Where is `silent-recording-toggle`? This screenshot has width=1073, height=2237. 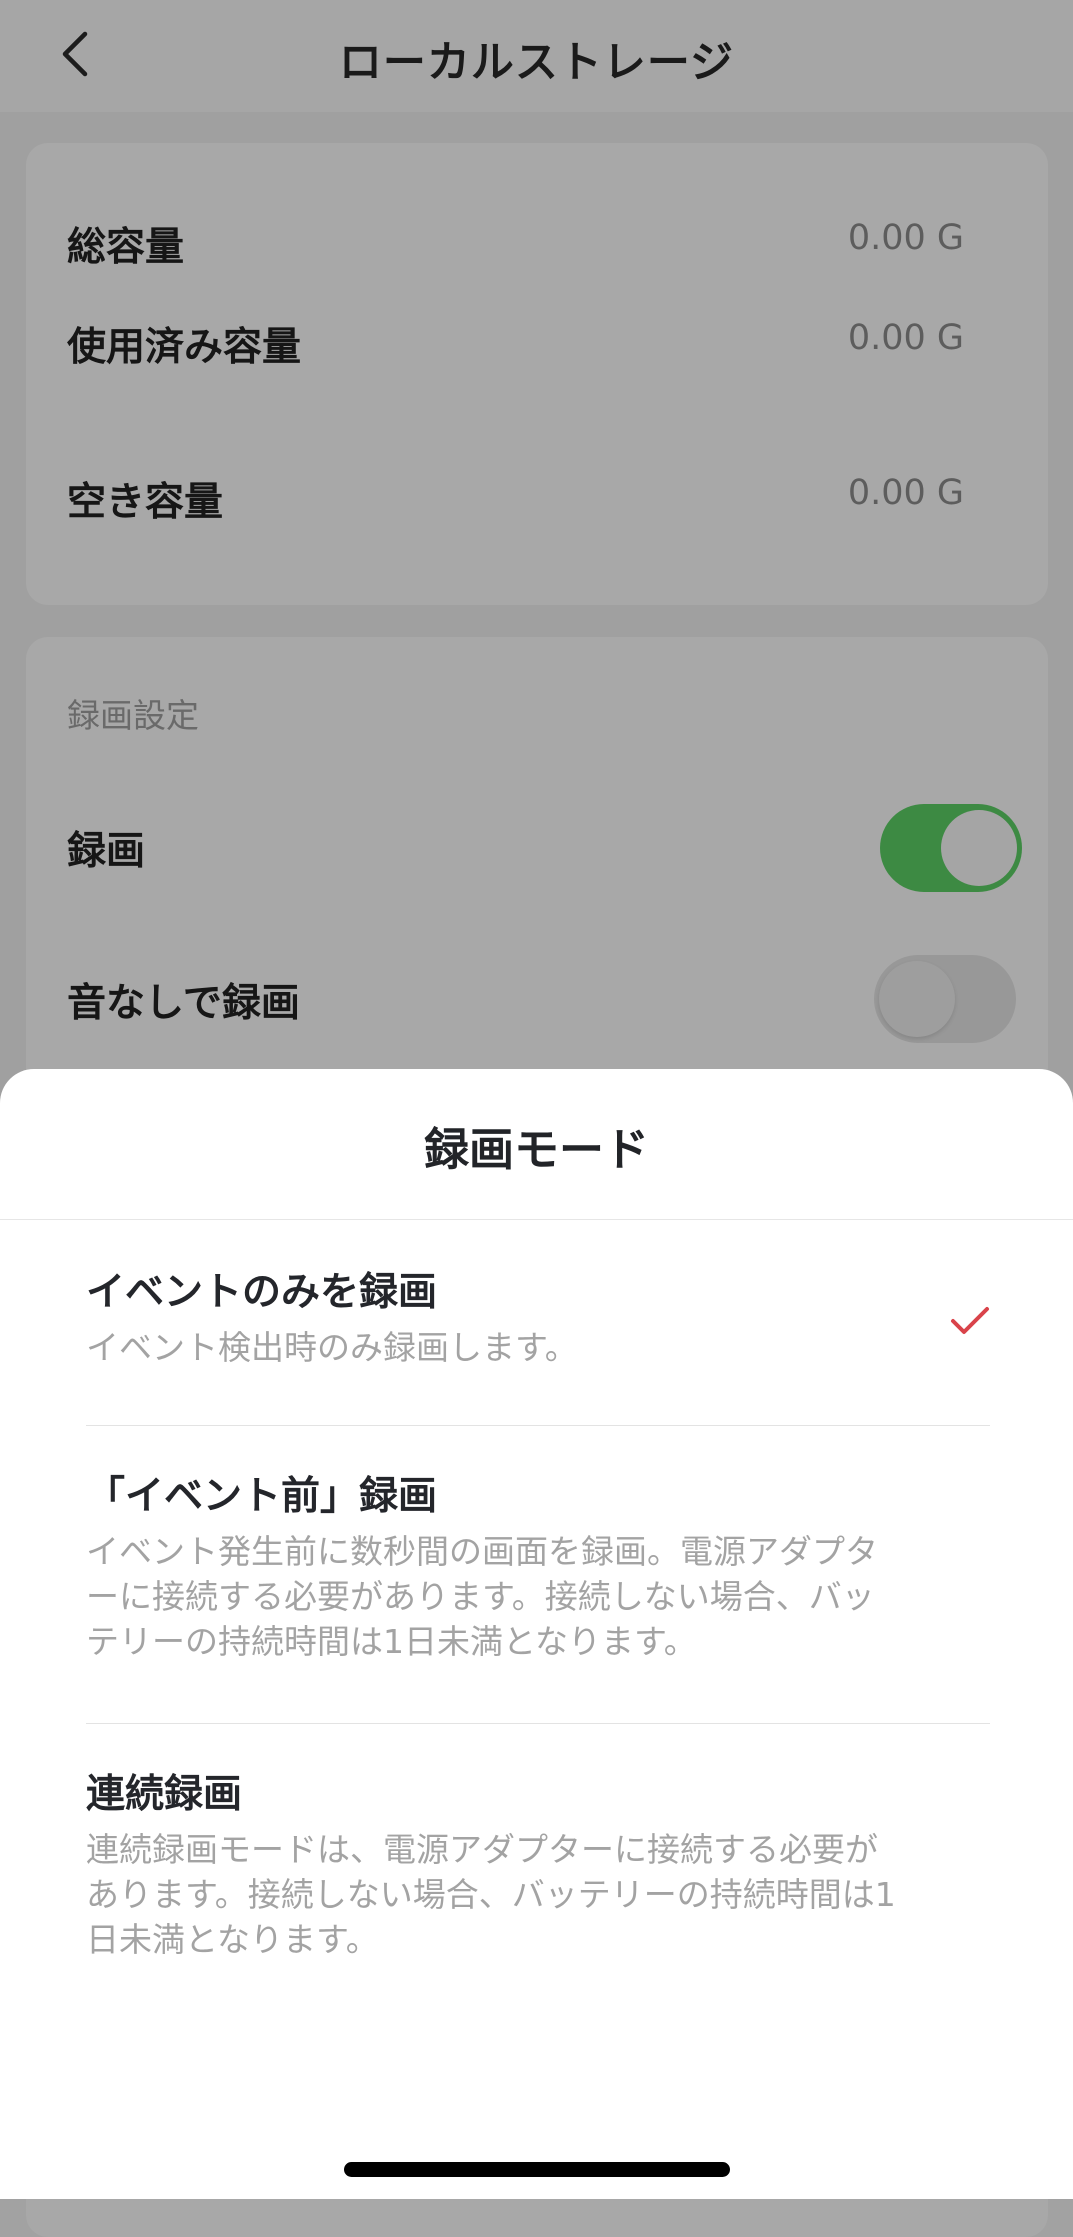 silent-recording-toggle is located at coordinates (945, 999).